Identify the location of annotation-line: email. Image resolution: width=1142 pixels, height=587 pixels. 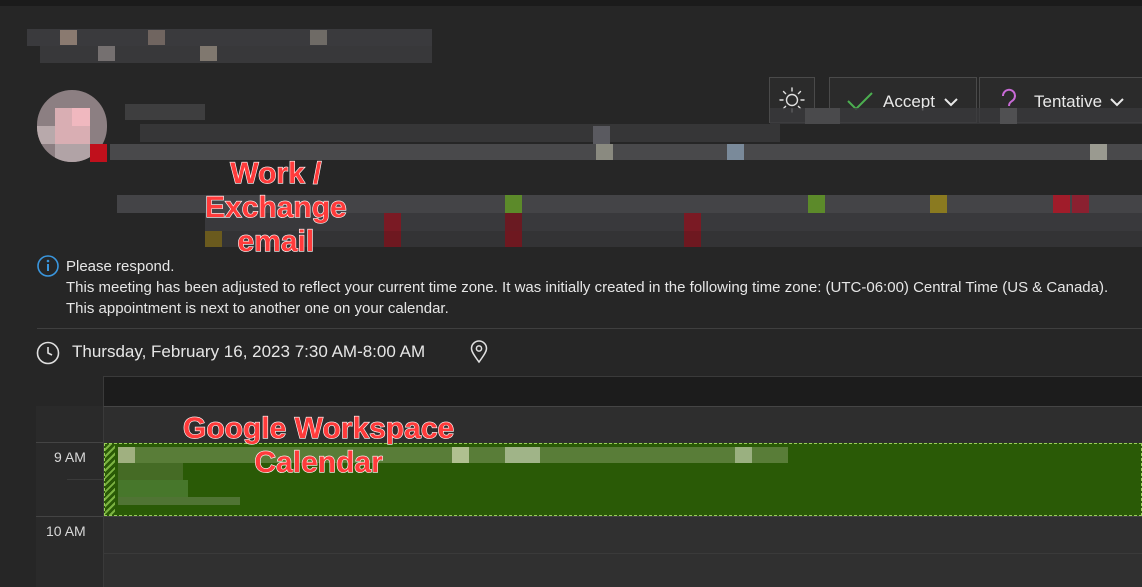
(276, 241).